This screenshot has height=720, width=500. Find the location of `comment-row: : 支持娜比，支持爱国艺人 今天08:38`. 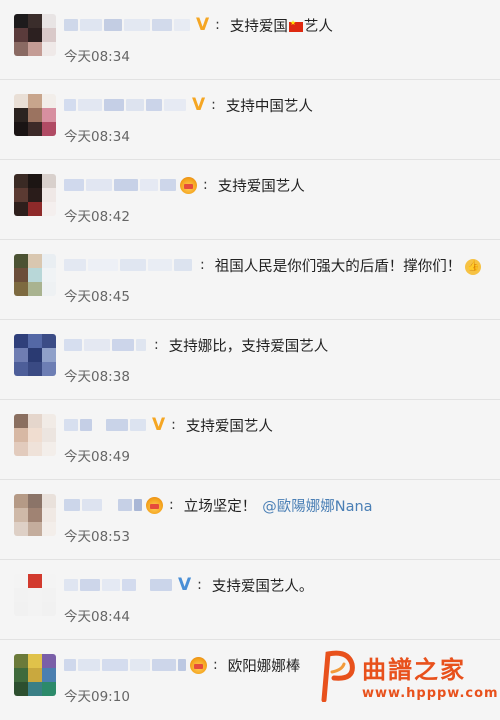

comment-row: : 支持娜比，支持爱国艺人 今天08:38 is located at coordinates (250, 360).